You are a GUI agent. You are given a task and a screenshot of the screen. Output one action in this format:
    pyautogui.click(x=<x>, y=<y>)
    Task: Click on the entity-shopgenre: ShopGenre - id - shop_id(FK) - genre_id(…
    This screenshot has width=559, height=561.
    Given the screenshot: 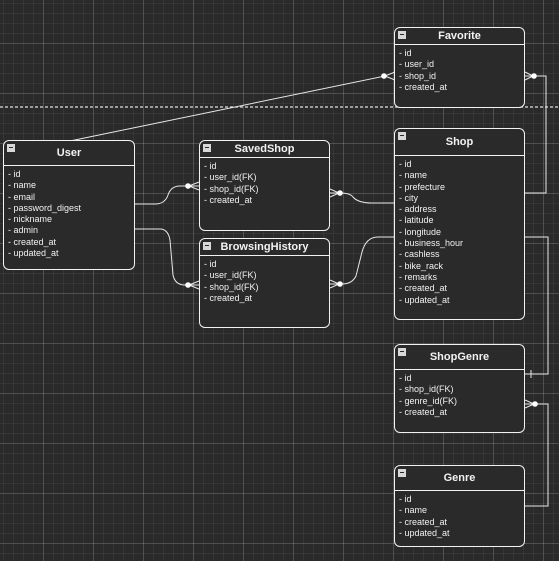 What is the action you would take?
    pyautogui.click(x=459, y=388)
    